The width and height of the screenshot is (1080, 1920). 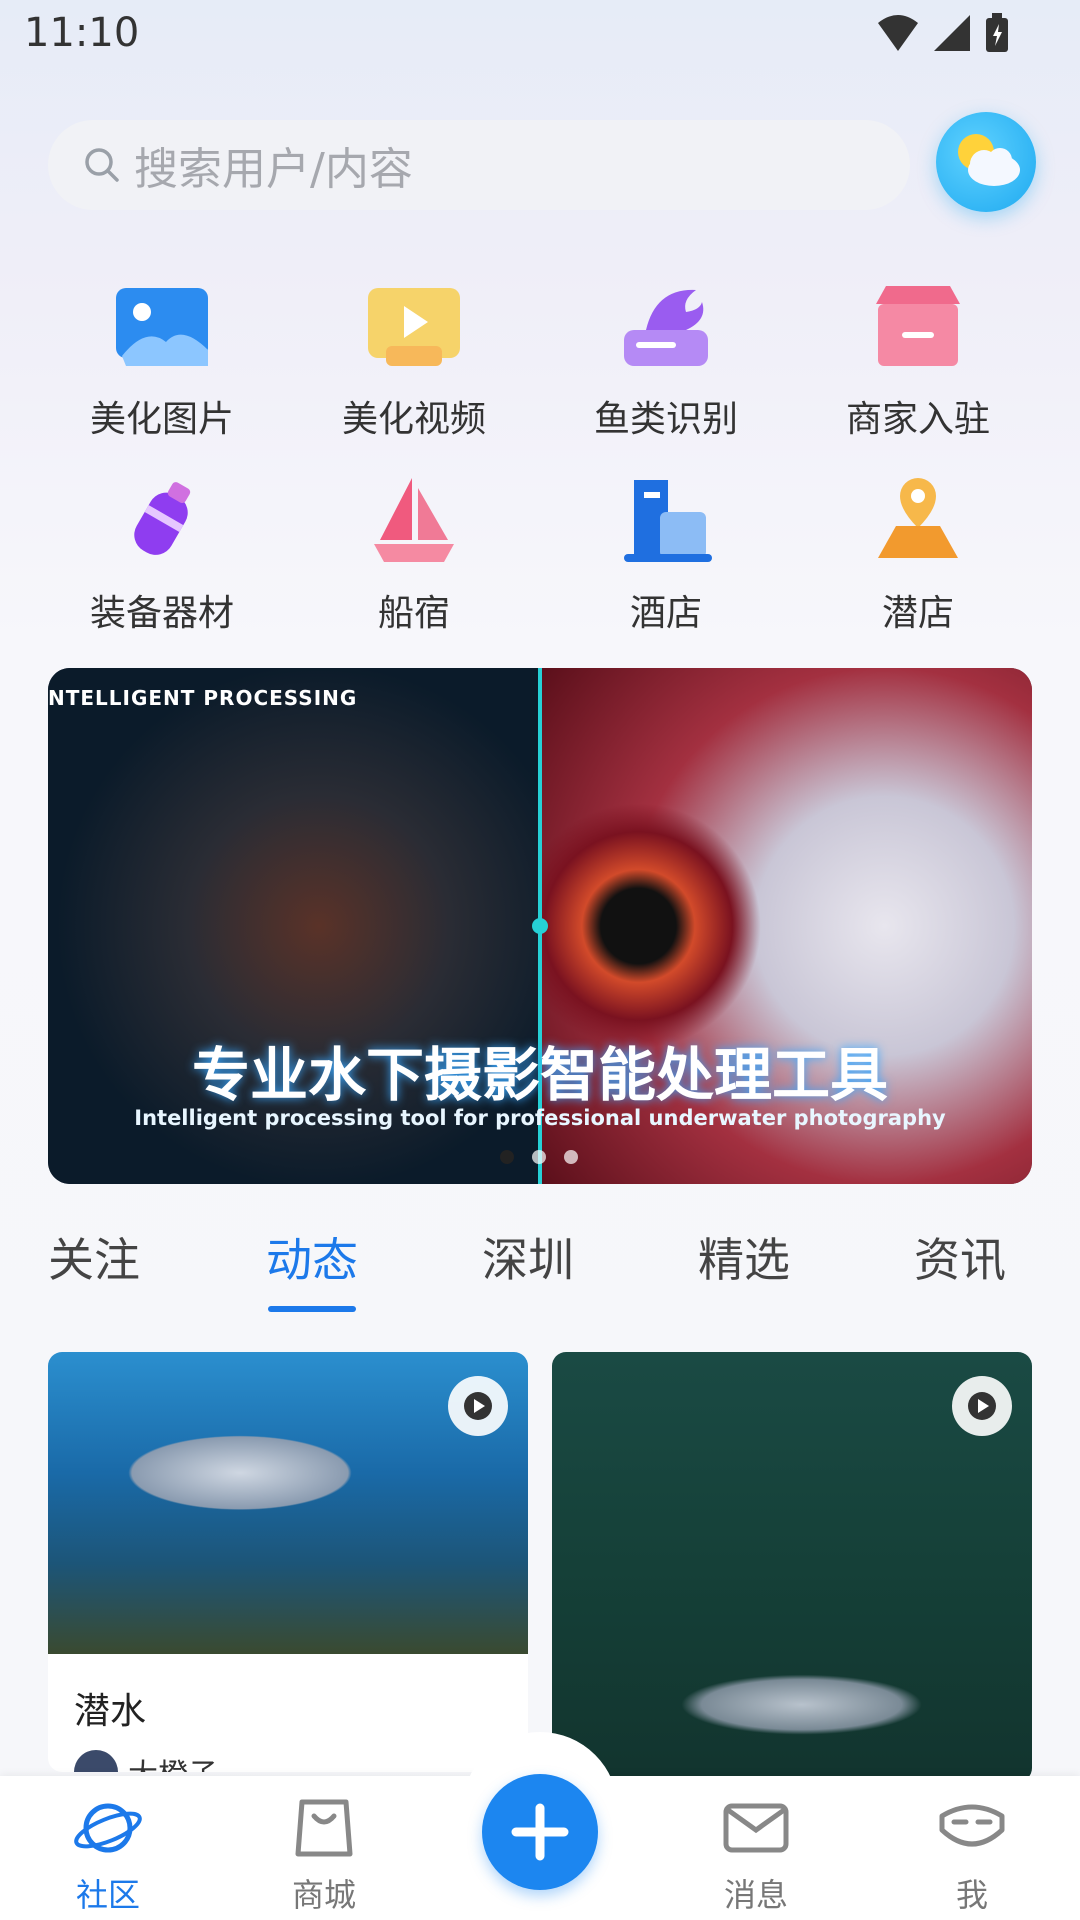 What do you see at coordinates (94, 1257) in the screenshot?
I see `tab-follow: 关注` at bounding box center [94, 1257].